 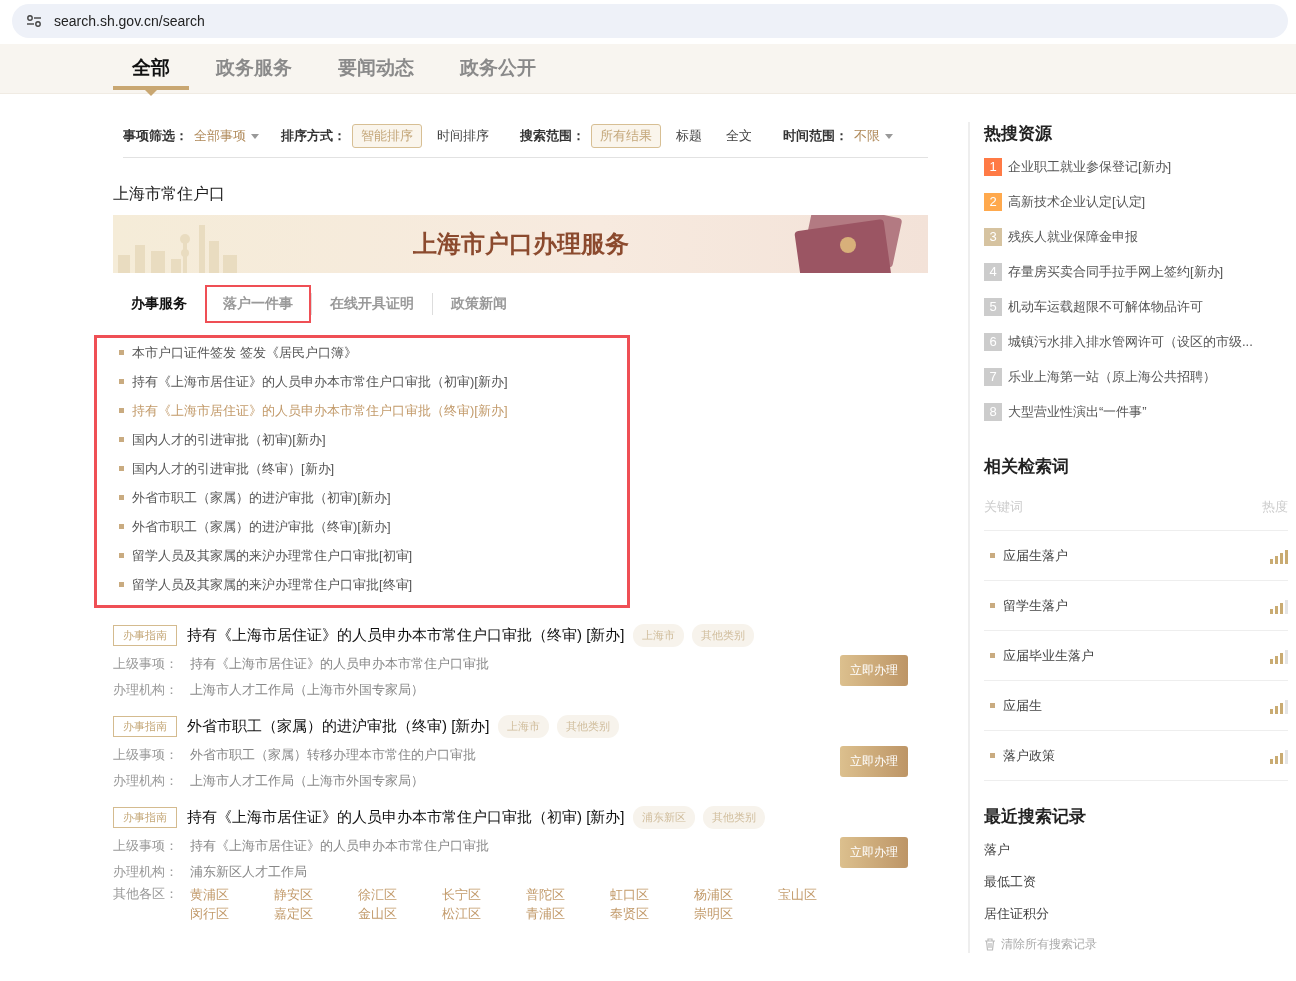 What do you see at coordinates (233, 468) in the screenshot?
I see `service-link: 国内人才的引进审批（终审）[新办]` at bounding box center [233, 468].